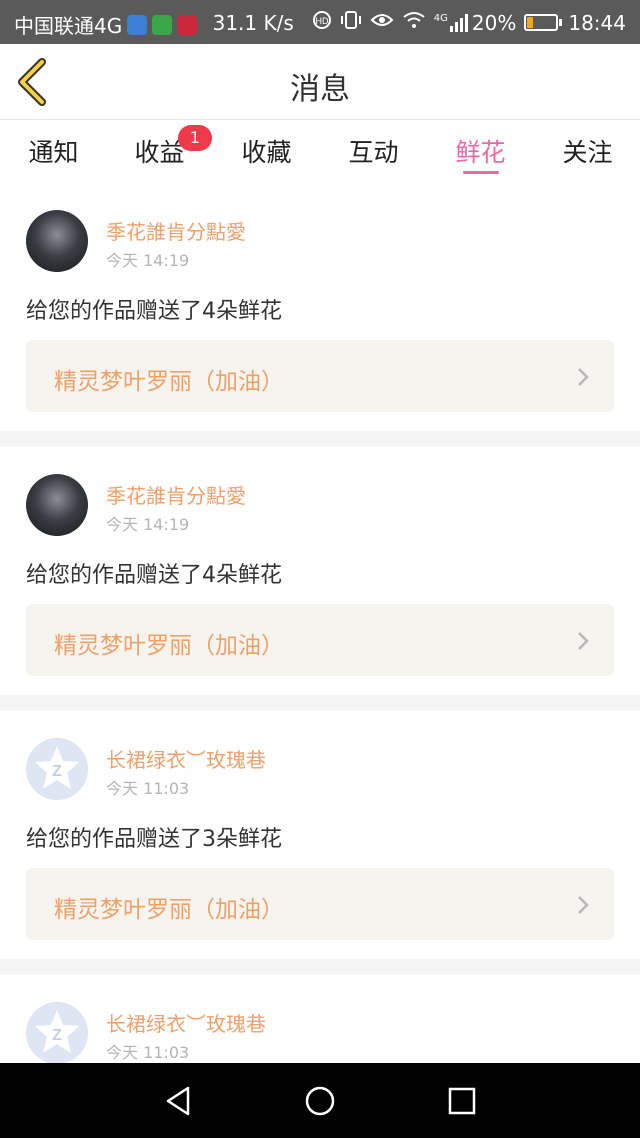 This screenshot has width=640, height=1138. I want to click on message-text: 给您的作品赠送了3朵鲜花, so click(154, 839).